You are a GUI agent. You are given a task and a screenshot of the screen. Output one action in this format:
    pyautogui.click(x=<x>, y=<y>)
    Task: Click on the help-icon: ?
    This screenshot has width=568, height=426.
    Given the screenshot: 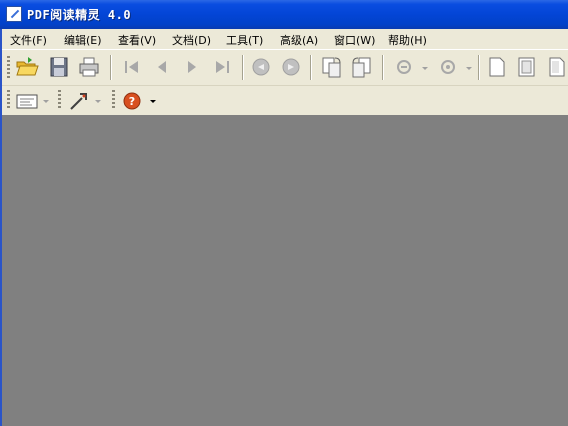 What is the action you would take?
    pyautogui.click(x=132, y=101)
    